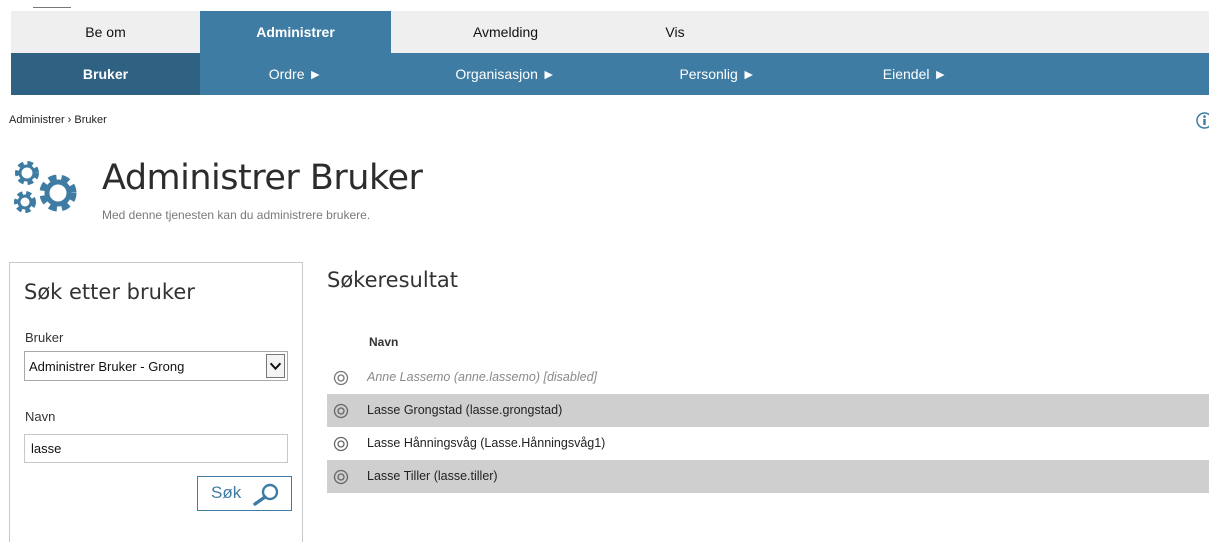 This screenshot has width=1209, height=542. I want to click on result-row: Anne Lassemo (anne.lassemo) [disabled], so click(768, 377).